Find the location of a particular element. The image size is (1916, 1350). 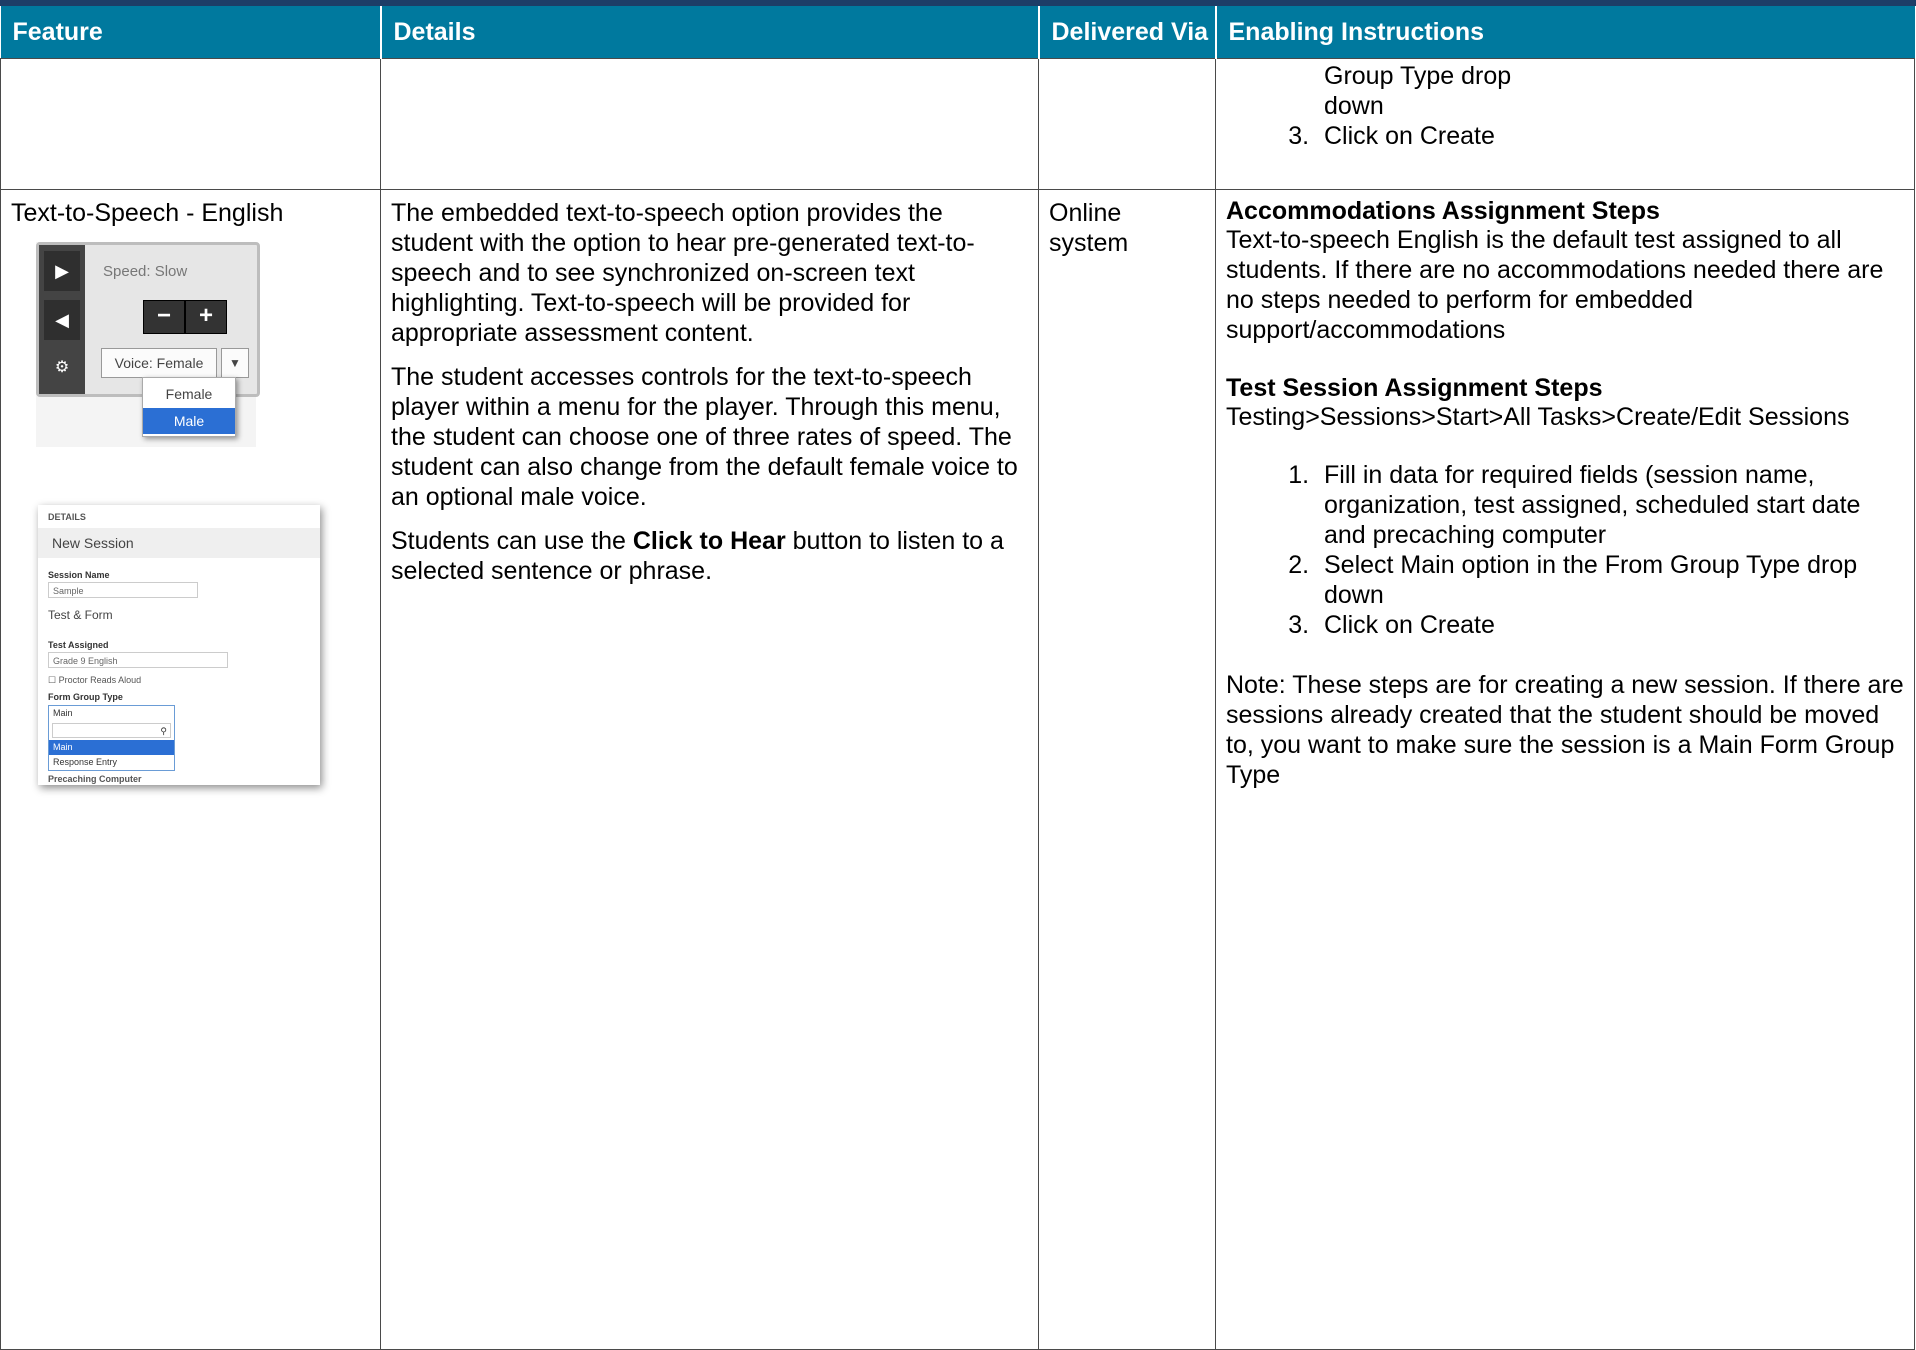

step-continuation: Group Type drop down is located at coordinates (1565, 91).